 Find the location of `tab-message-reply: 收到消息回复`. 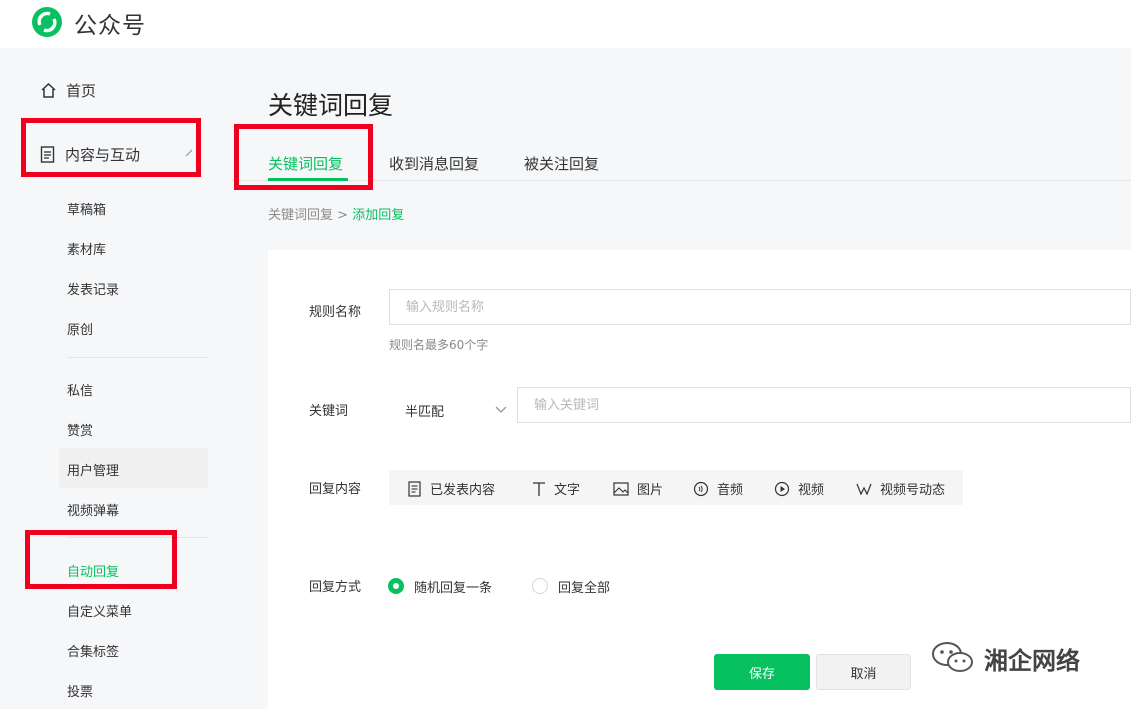

tab-message-reply: 收到消息回复 is located at coordinates (434, 163).